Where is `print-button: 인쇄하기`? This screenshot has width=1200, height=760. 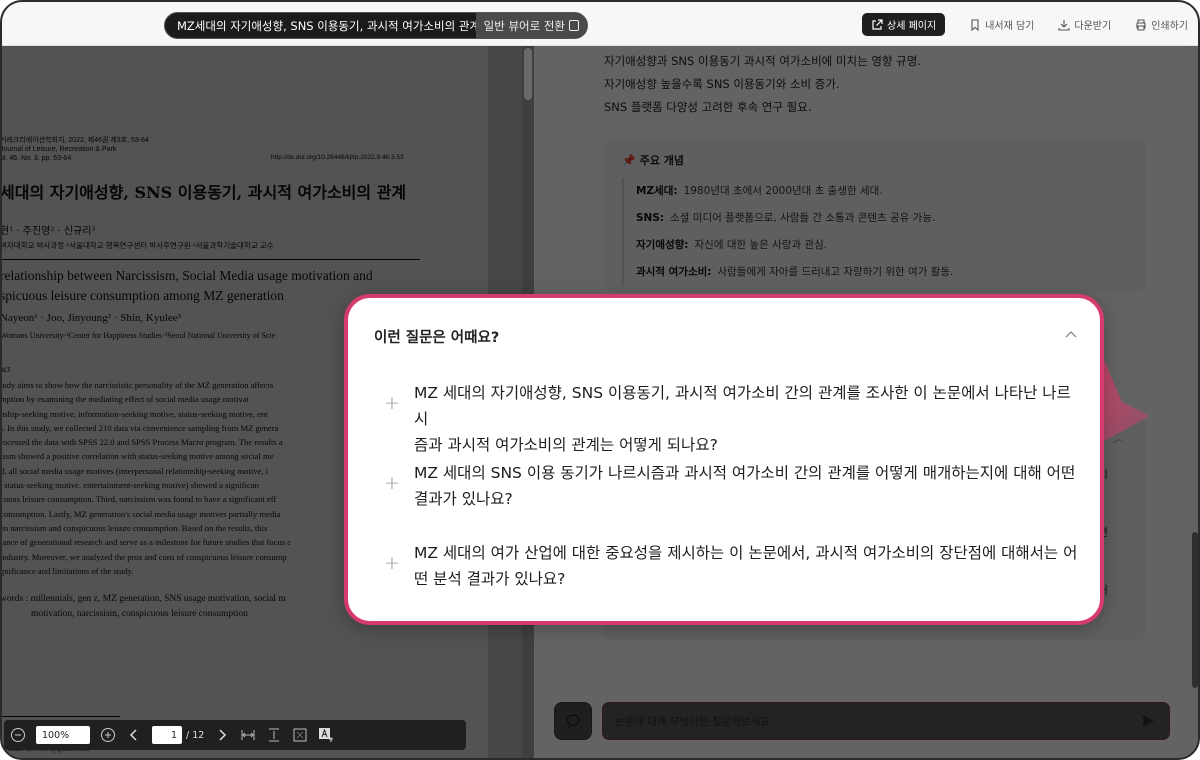 print-button: 인쇄하기 is located at coordinates (1161, 24).